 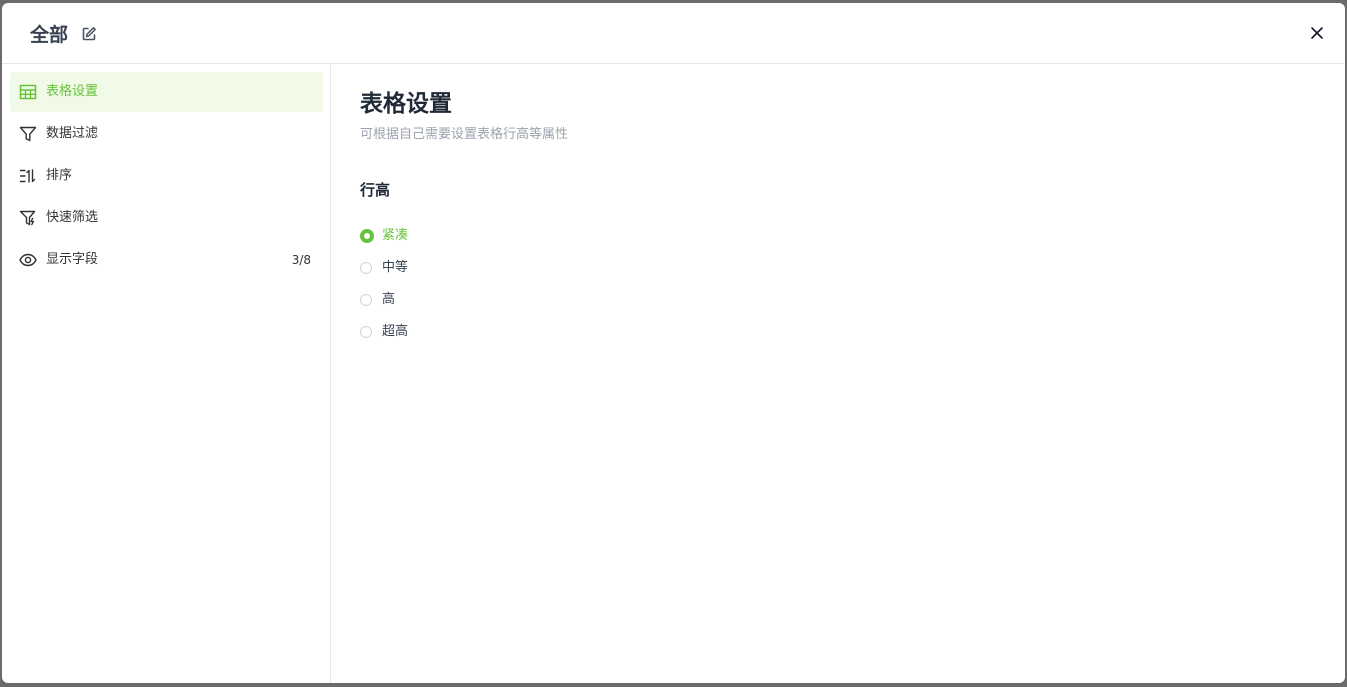 I want to click on sidebar-item-quick-filter: 快速筛选, so click(x=166, y=218).